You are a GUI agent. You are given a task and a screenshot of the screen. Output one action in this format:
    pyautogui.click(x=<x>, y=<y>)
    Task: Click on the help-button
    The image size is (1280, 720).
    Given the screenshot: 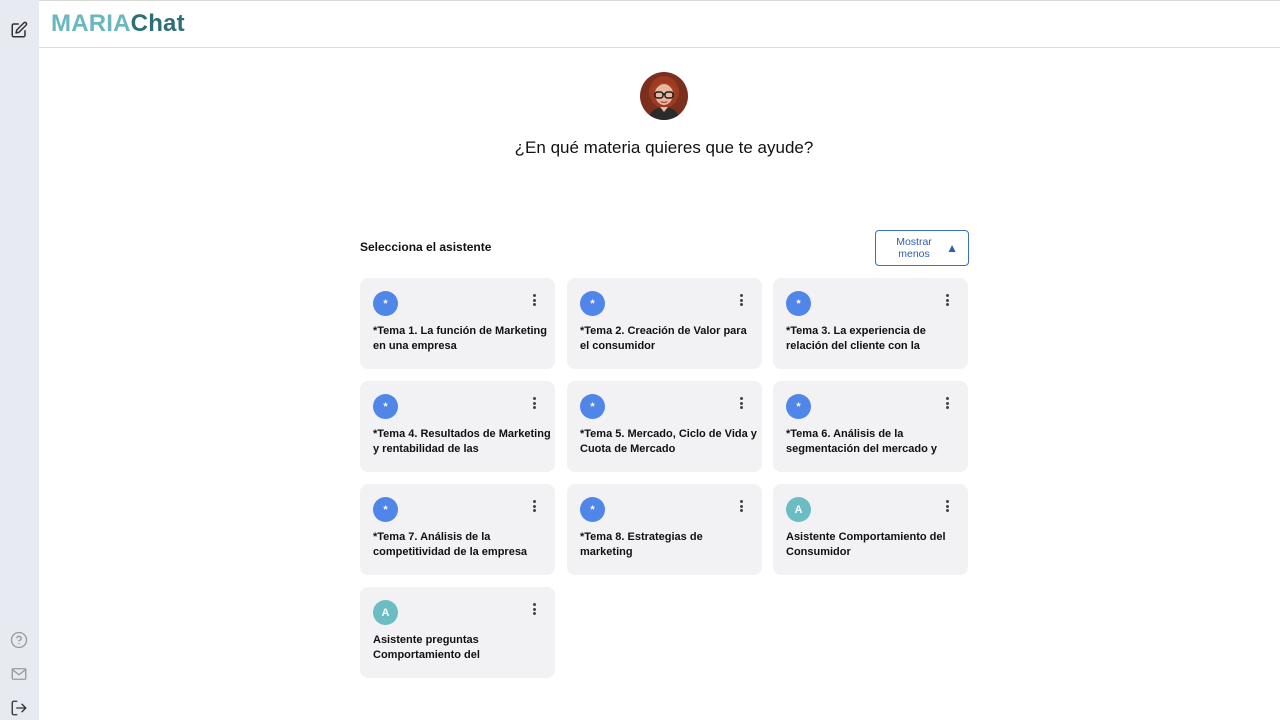 What is the action you would take?
    pyautogui.click(x=19, y=640)
    